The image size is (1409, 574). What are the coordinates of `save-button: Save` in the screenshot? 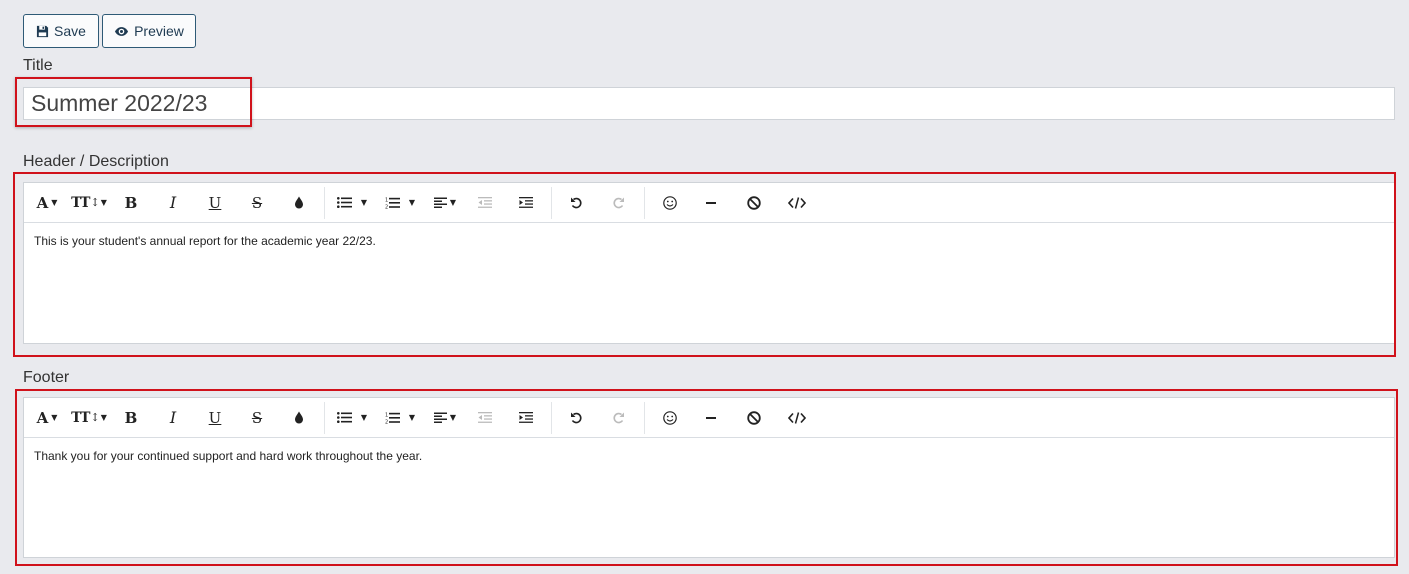 It's located at (61, 31).